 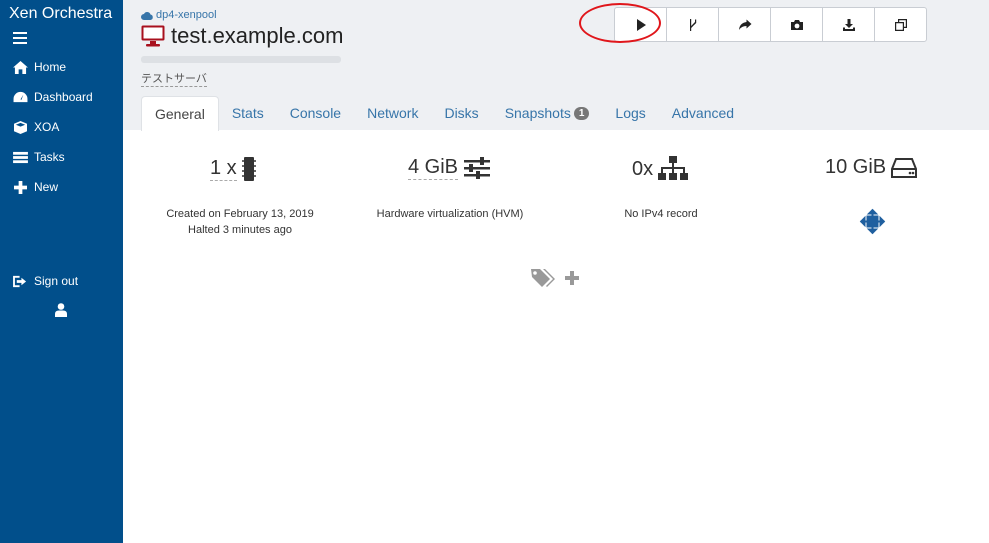 I want to click on disk-size: 10 GiB, so click(x=856, y=167).